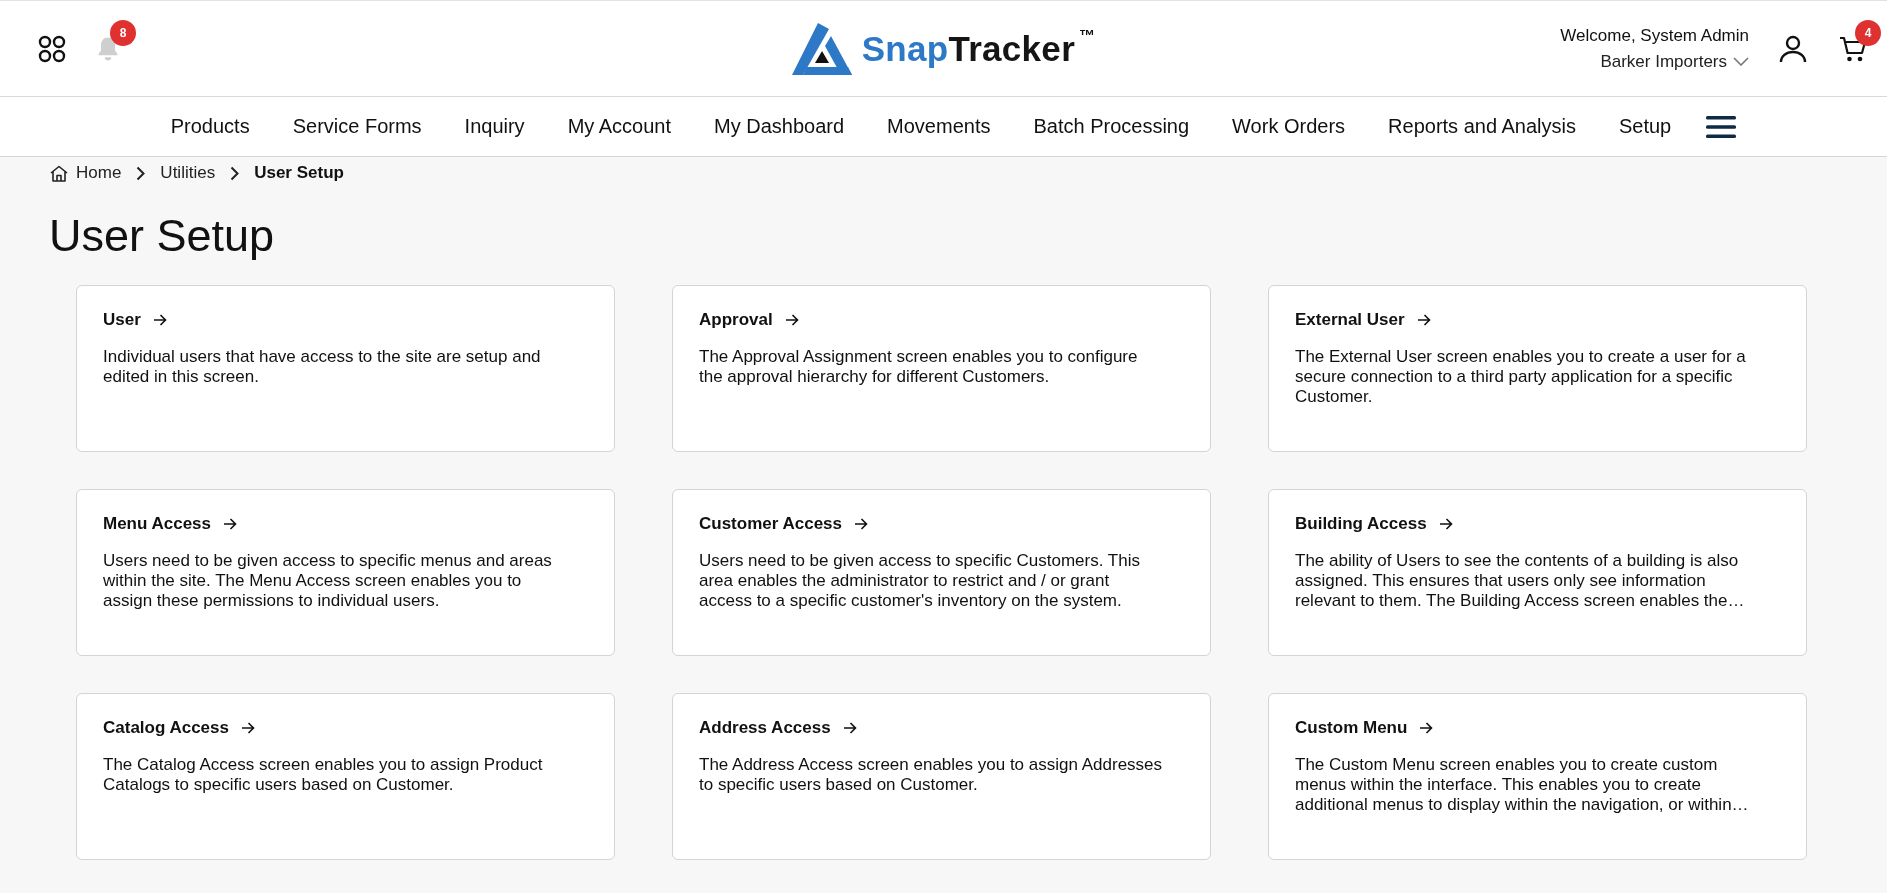  What do you see at coordinates (108, 48) in the screenshot?
I see `bell-icon` at bounding box center [108, 48].